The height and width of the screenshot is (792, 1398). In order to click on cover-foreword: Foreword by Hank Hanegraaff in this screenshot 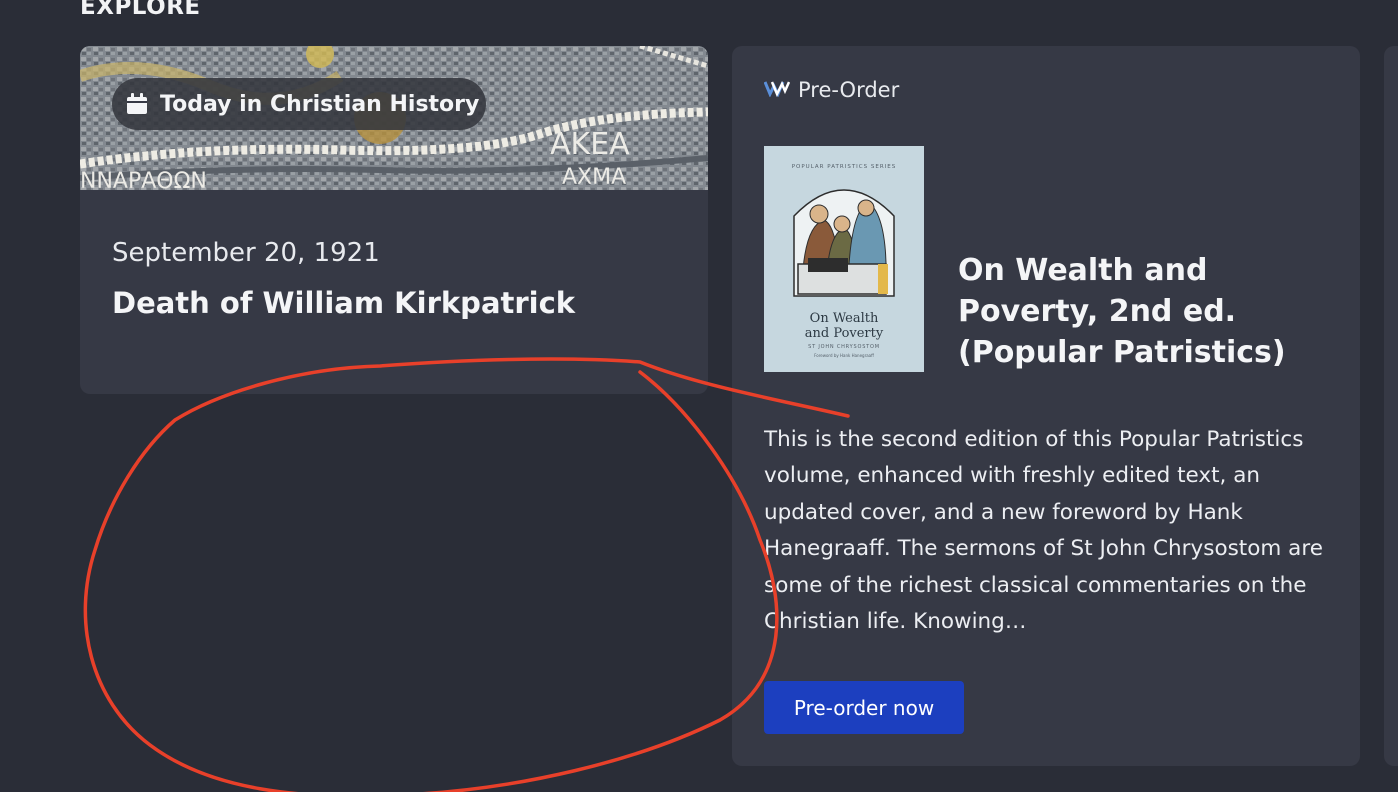, I will do `click(844, 355)`.